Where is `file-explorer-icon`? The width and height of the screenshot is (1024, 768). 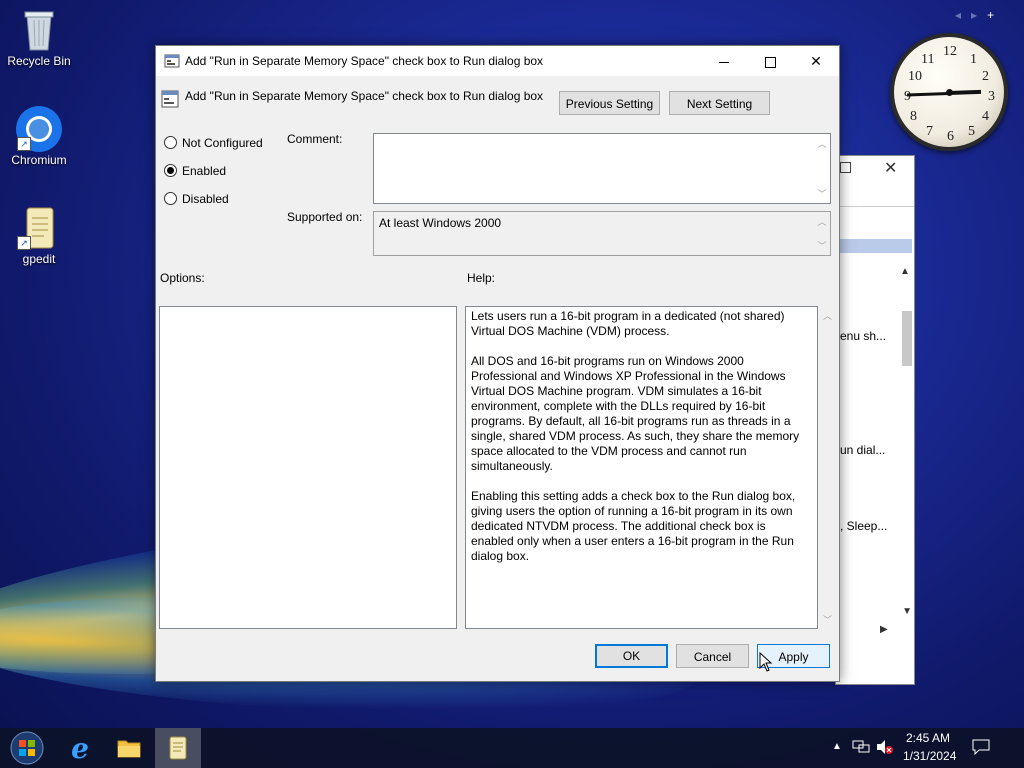
file-explorer-icon is located at coordinates (129, 749).